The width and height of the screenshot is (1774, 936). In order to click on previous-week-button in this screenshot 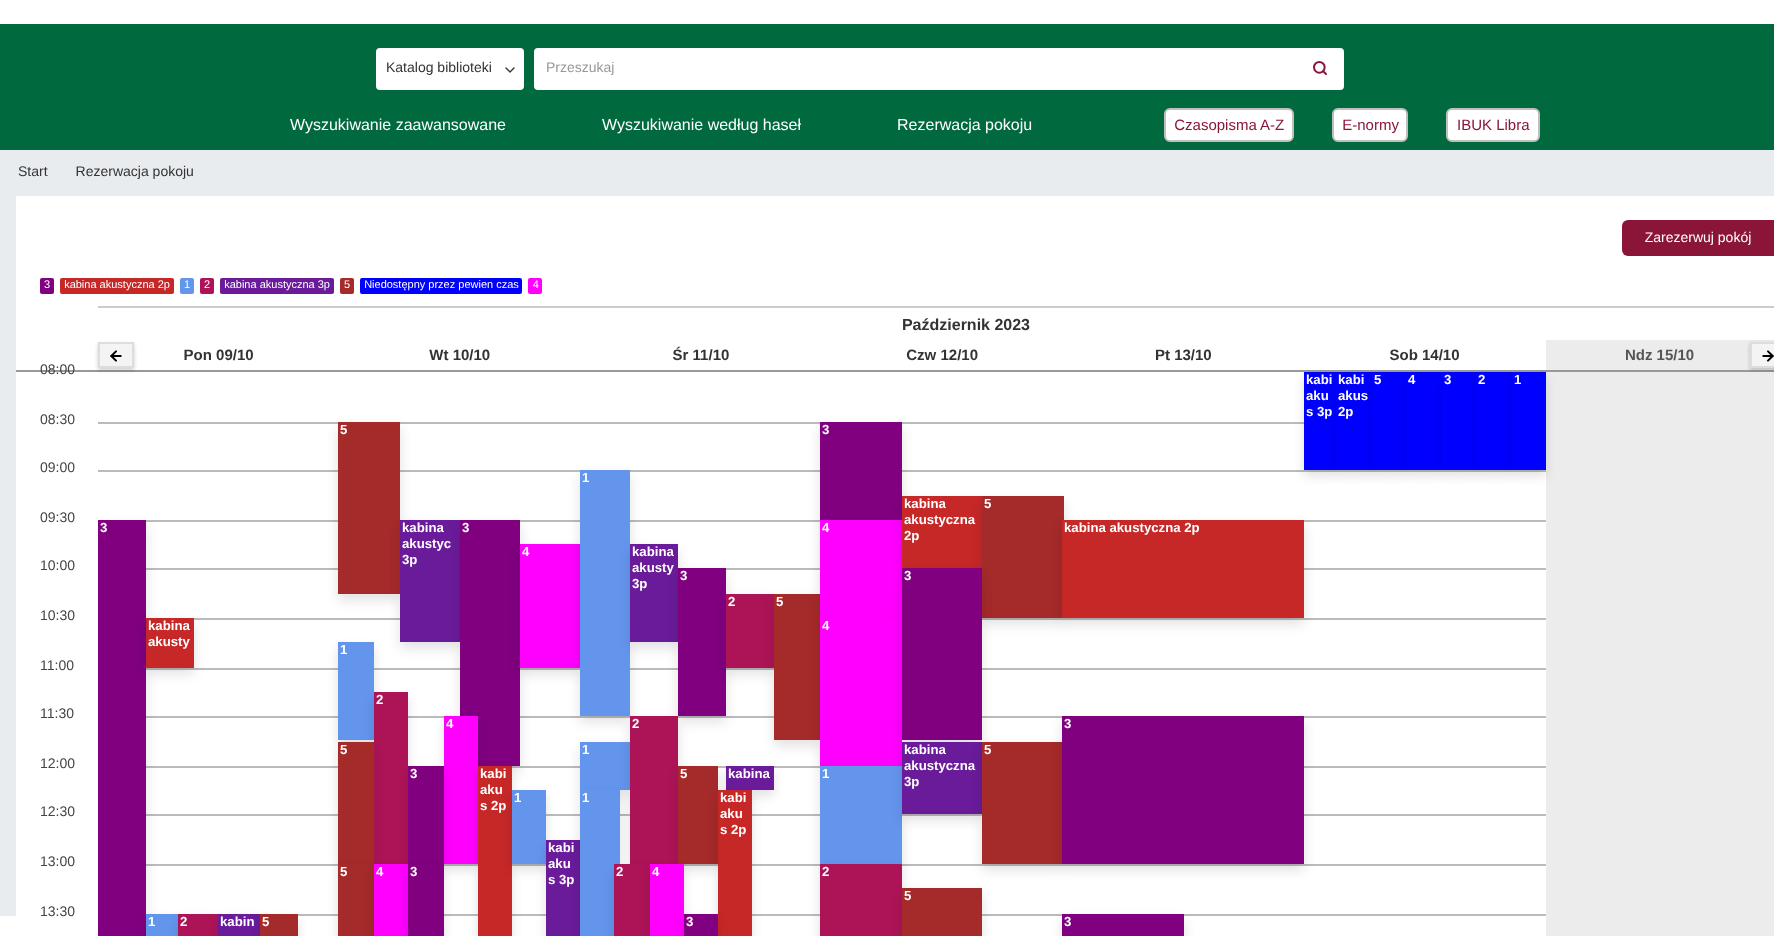, I will do `click(116, 355)`.